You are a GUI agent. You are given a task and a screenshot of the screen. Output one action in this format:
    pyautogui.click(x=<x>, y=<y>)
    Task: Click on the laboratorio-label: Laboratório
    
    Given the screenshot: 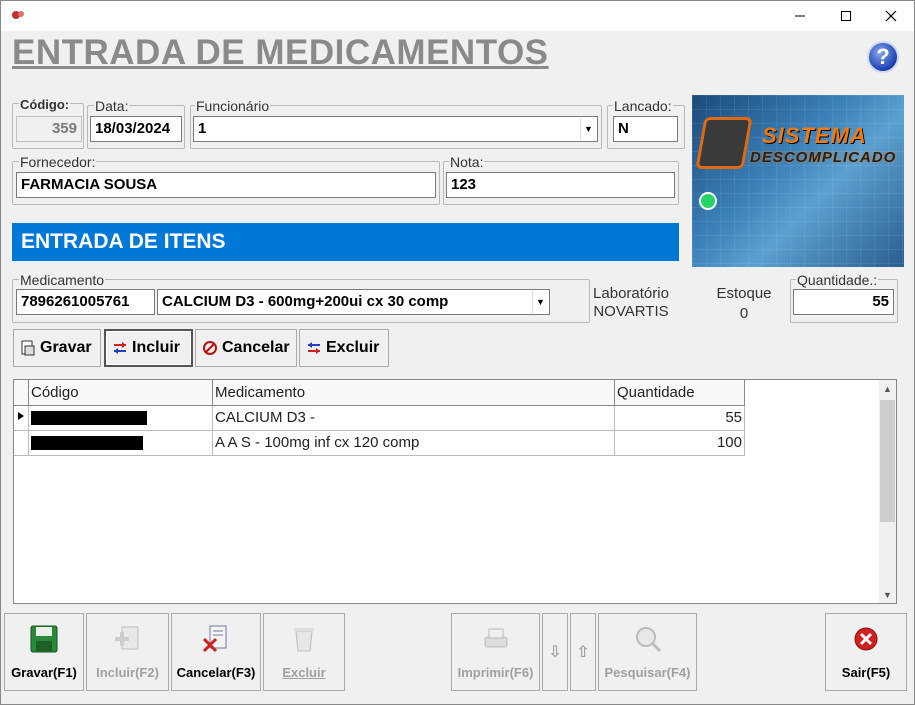 What is the action you would take?
    pyautogui.click(x=631, y=293)
    